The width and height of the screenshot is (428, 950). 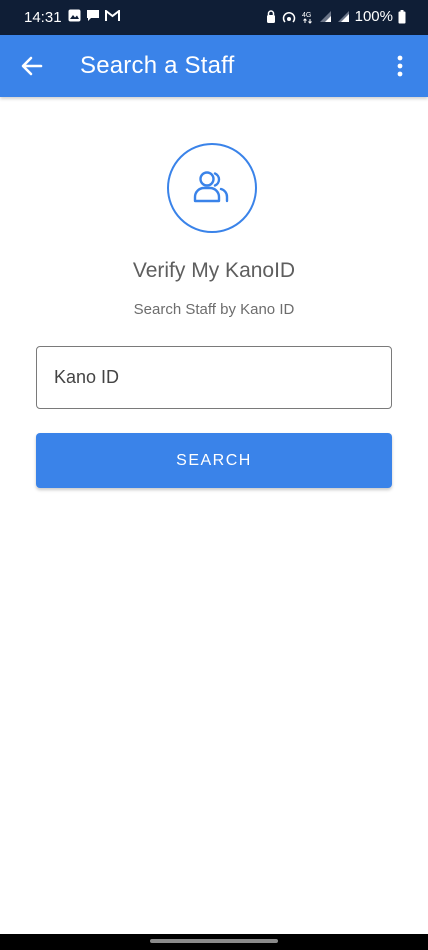 What do you see at coordinates (32, 66) in the screenshot?
I see `arrow-left-icon` at bounding box center [32, 66].